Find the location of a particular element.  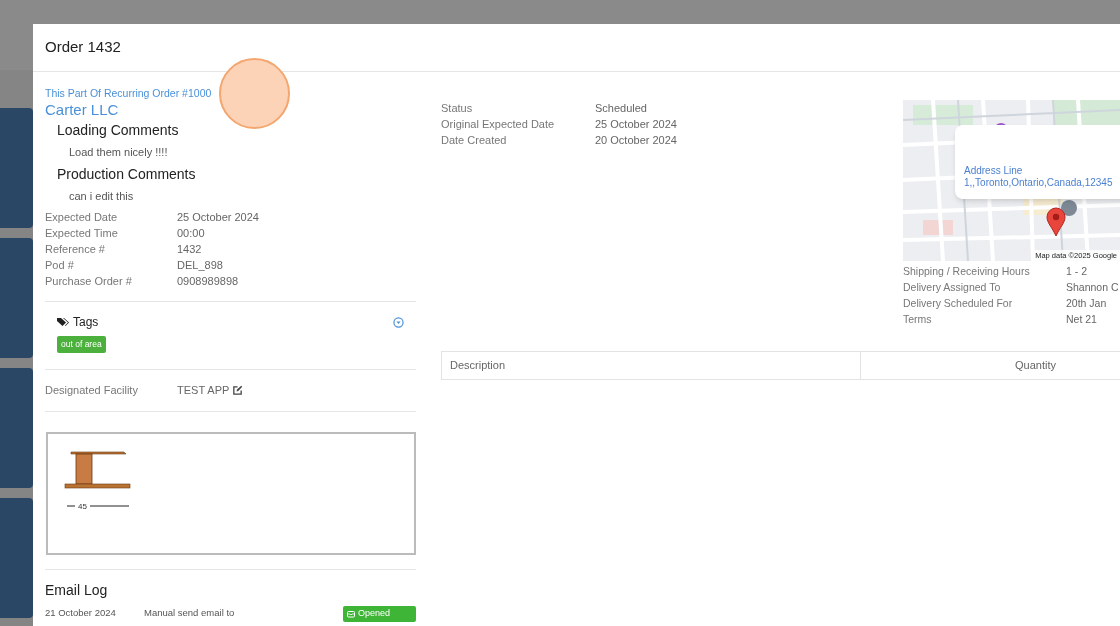

comments-heading: Production Comments is located at coordinates (127, 174).